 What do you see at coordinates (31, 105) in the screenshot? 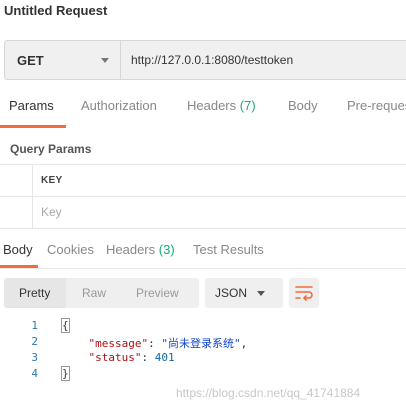
I see `tab-params: Params` at bounding box center [31, 105].